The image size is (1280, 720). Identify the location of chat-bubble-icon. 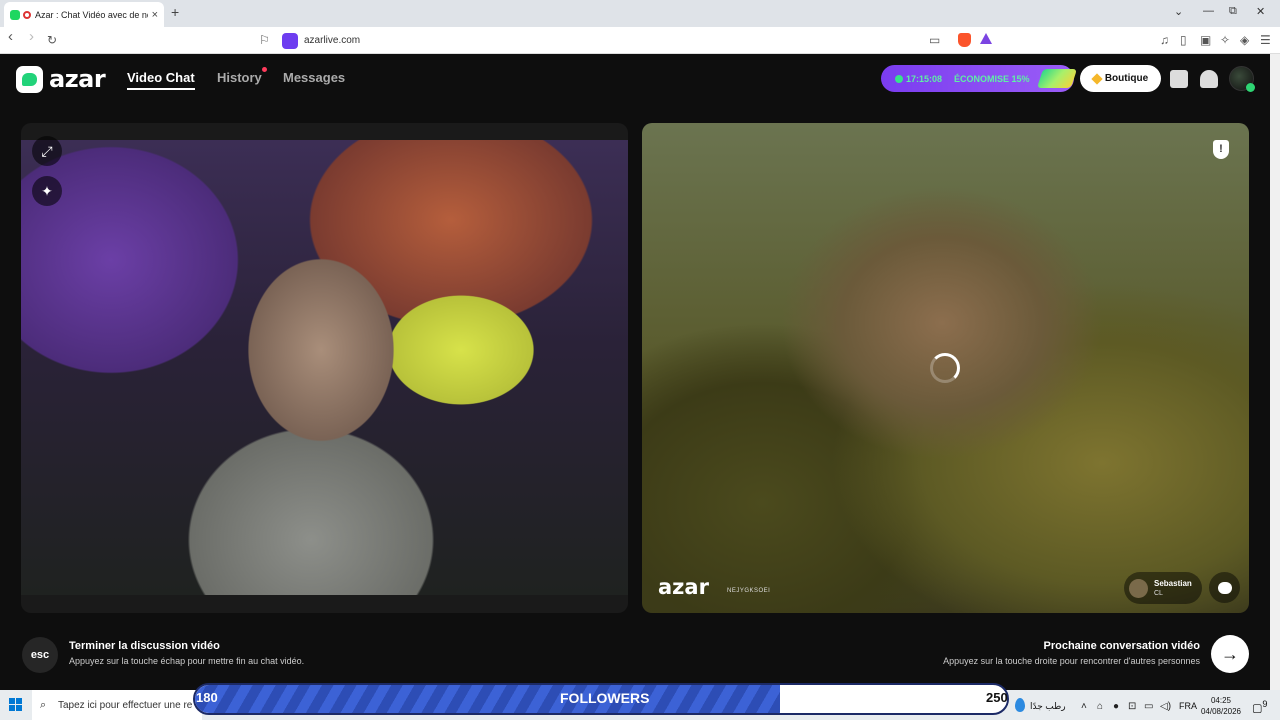
(1224, 587).